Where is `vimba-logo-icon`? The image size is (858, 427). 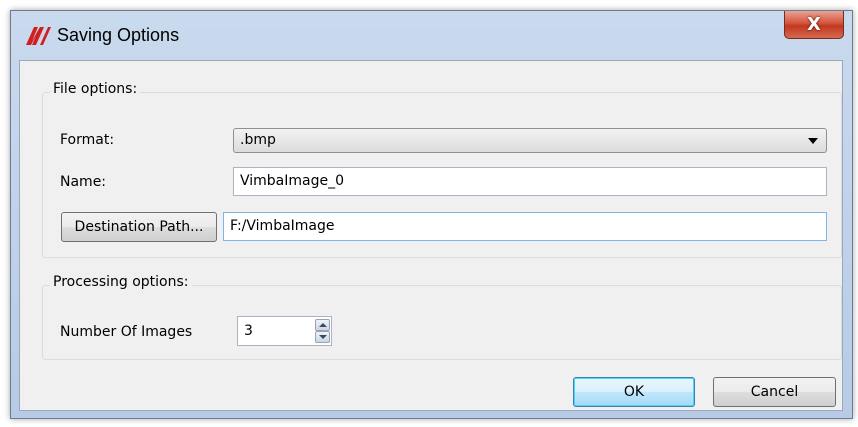
vimba-logo-icon is located at coordinates (38, 36).